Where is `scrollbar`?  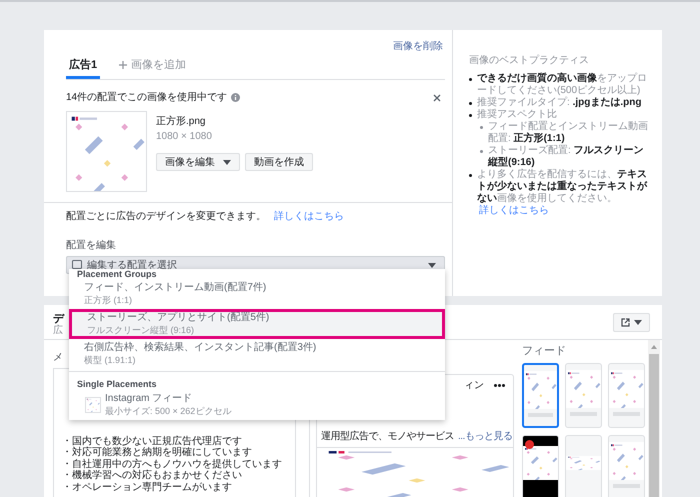 scrollbar is located at coordinates (654, 418).